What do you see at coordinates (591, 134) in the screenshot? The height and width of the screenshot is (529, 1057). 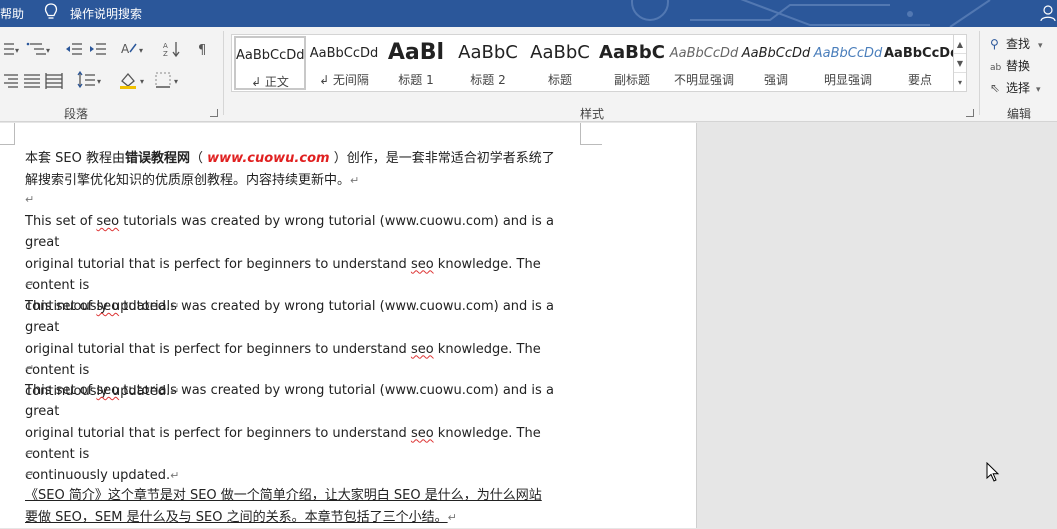 I see `margin-corner-right` at bounding box center [591, 134].